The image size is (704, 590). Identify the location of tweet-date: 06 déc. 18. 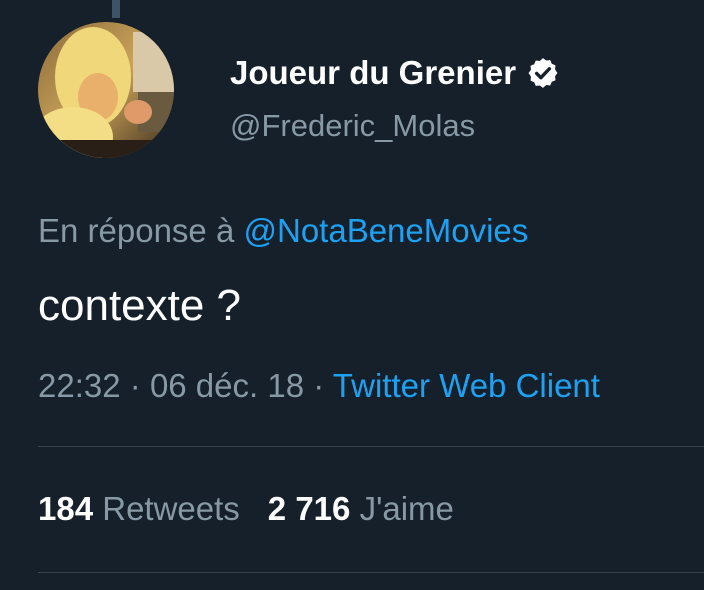
(227, 385).